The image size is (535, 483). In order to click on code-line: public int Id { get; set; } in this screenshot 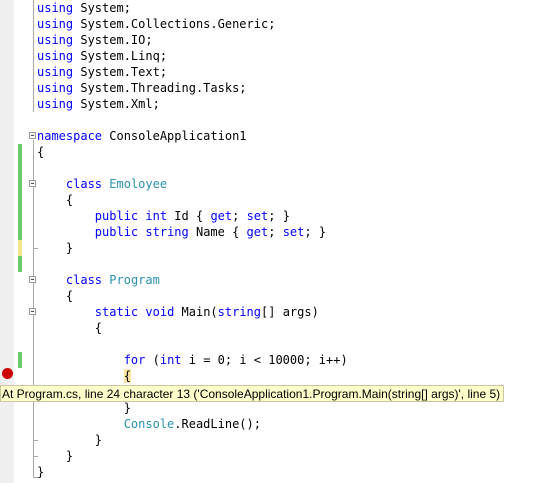, I will do `click(192, 216)`.